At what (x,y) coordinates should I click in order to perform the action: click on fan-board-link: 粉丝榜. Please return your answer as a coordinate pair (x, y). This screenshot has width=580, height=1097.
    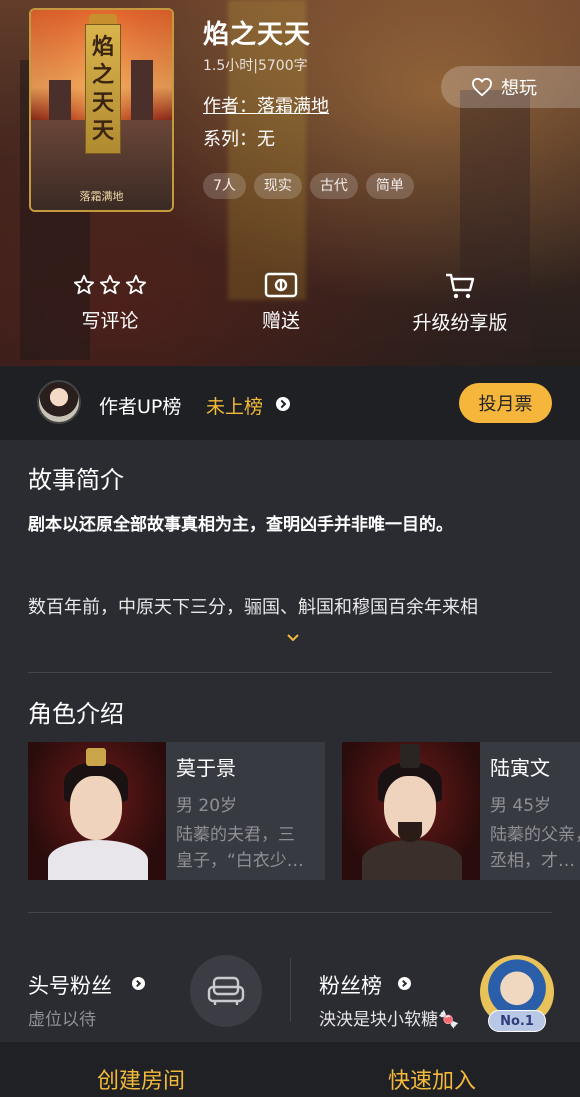
    Looking at the image, I should click on (350, 985).